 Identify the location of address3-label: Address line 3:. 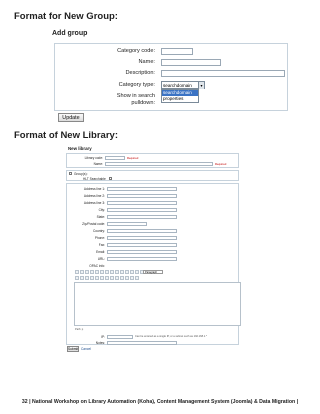
(94, 203).